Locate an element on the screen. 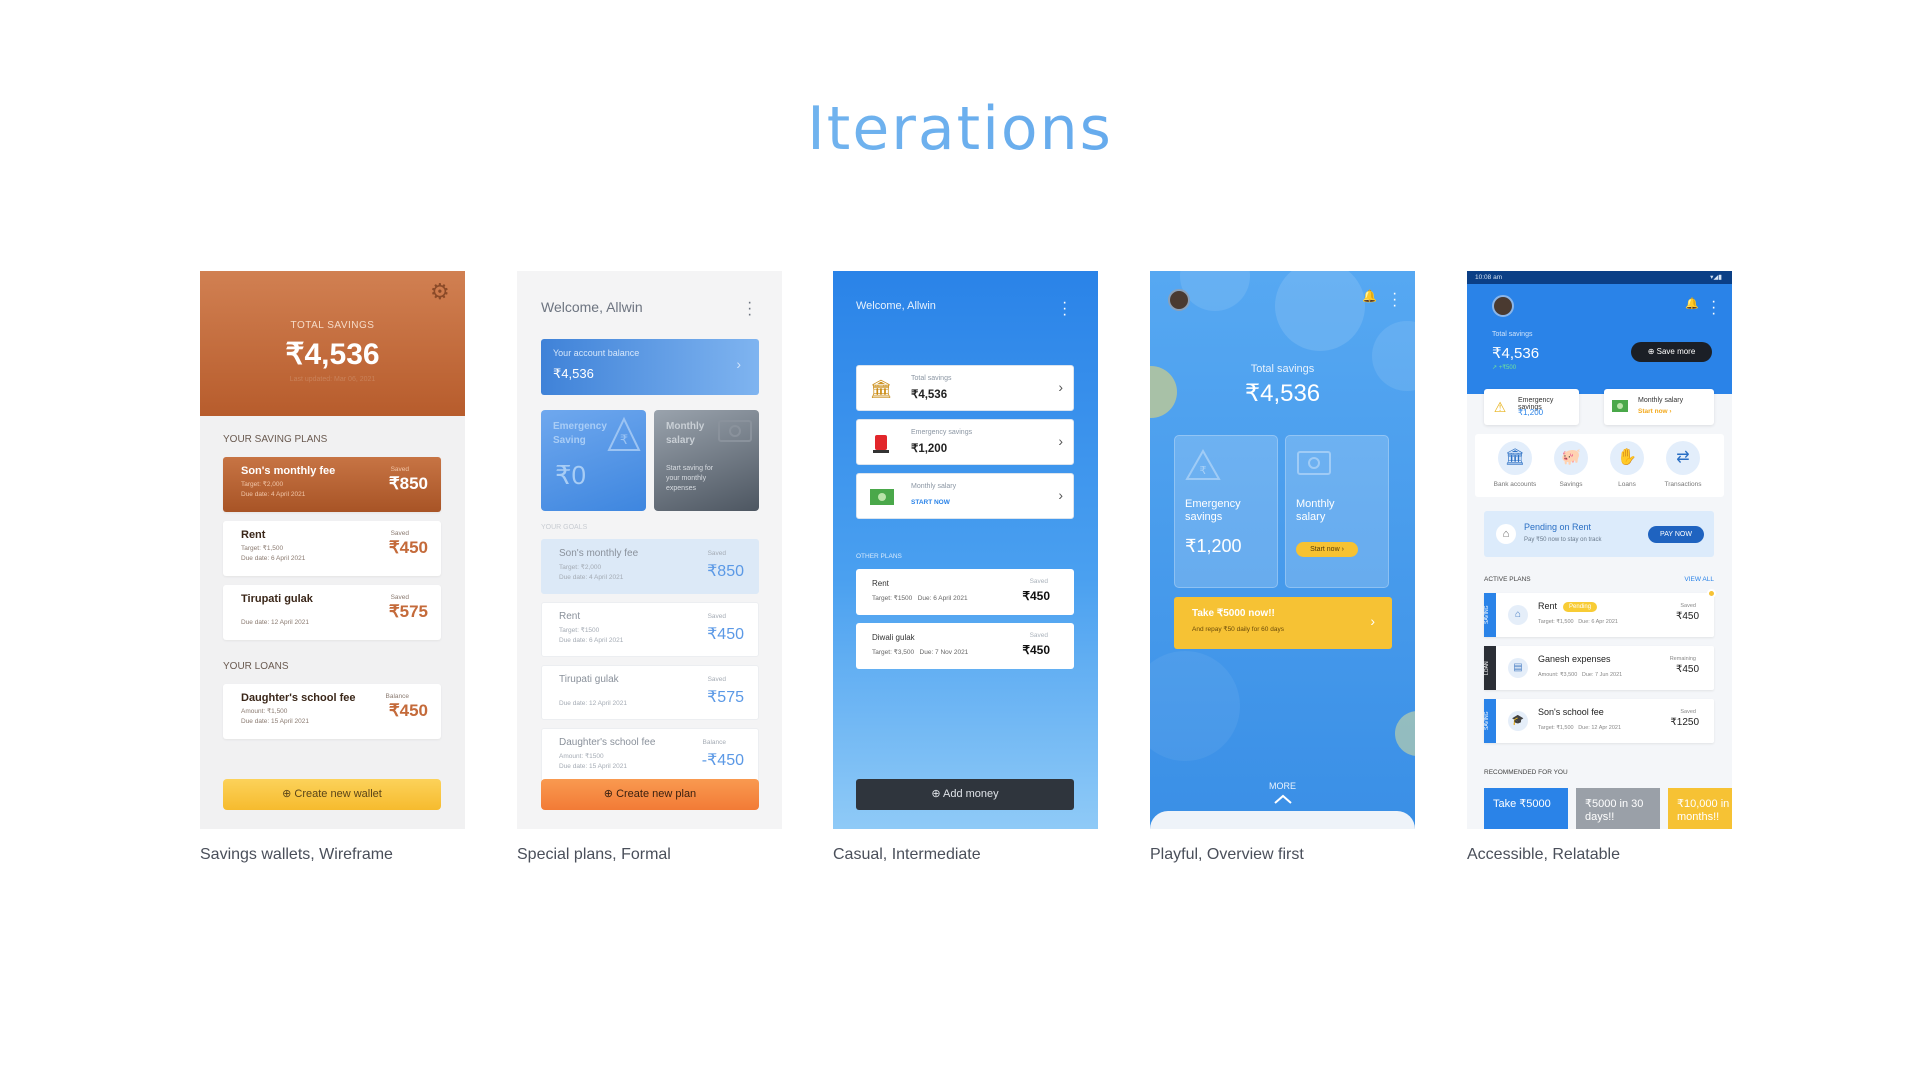 The image size is (1920, 1080). tile-label: Monthly salary is located at coordinates (685, 433).